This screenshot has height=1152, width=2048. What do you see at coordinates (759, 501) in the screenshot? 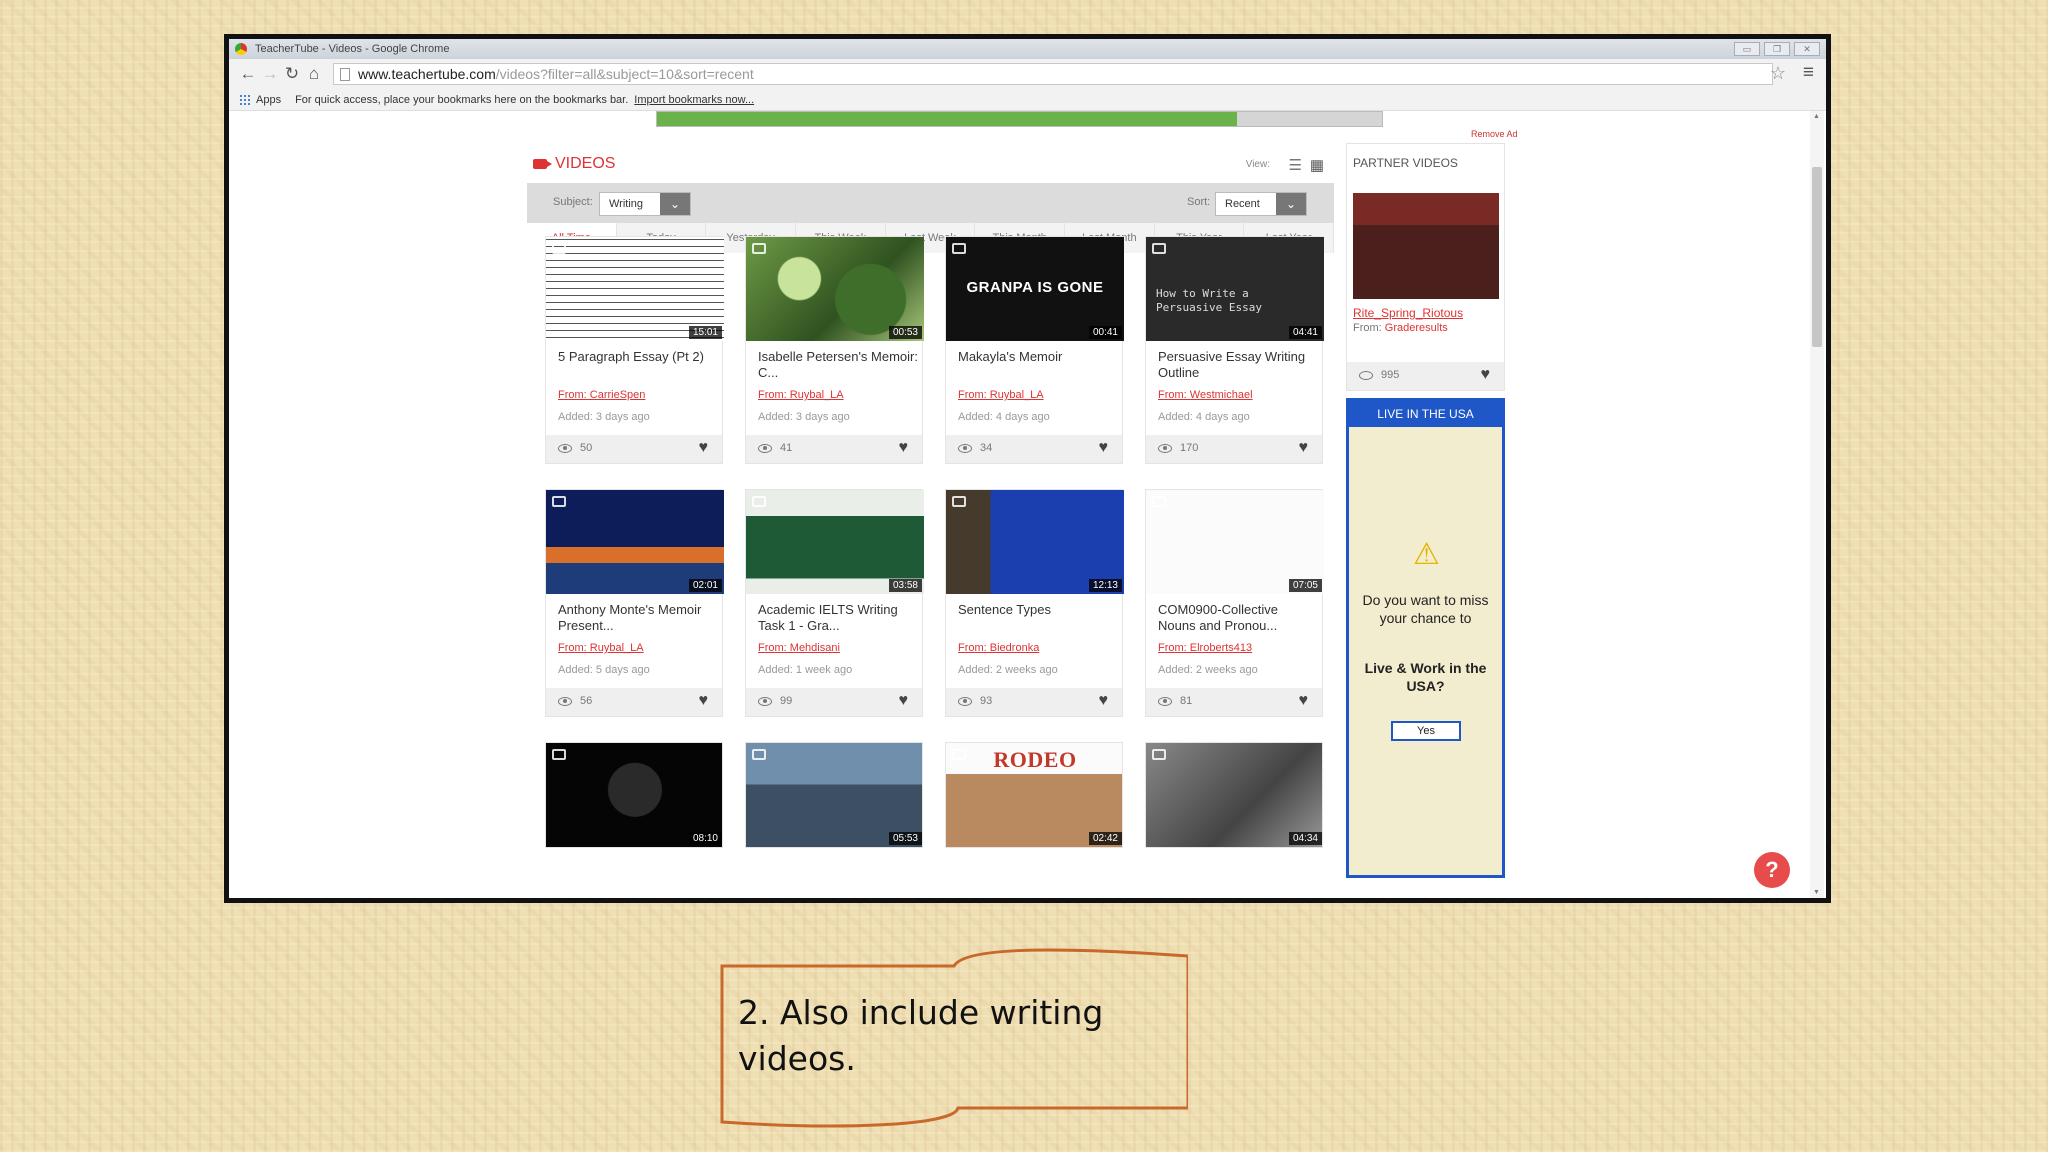
I see `video-camera-icon` at bounding box center [759, 501].